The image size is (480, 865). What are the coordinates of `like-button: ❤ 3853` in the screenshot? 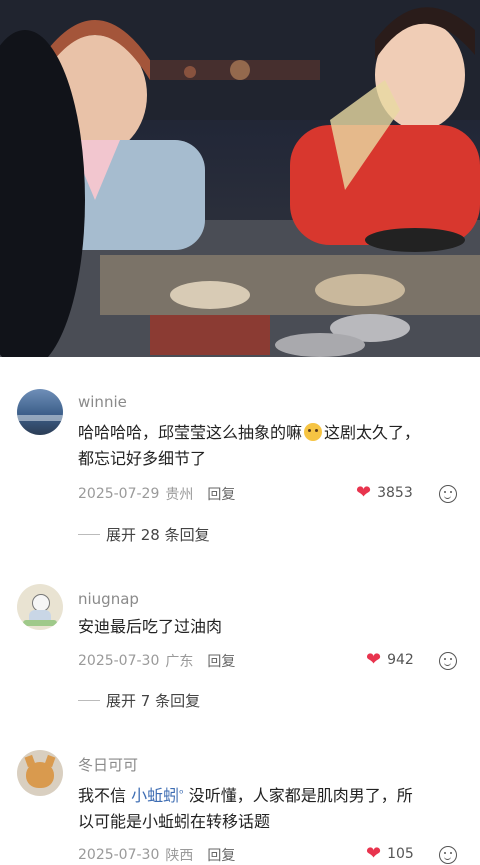 It's located at (384, 493).